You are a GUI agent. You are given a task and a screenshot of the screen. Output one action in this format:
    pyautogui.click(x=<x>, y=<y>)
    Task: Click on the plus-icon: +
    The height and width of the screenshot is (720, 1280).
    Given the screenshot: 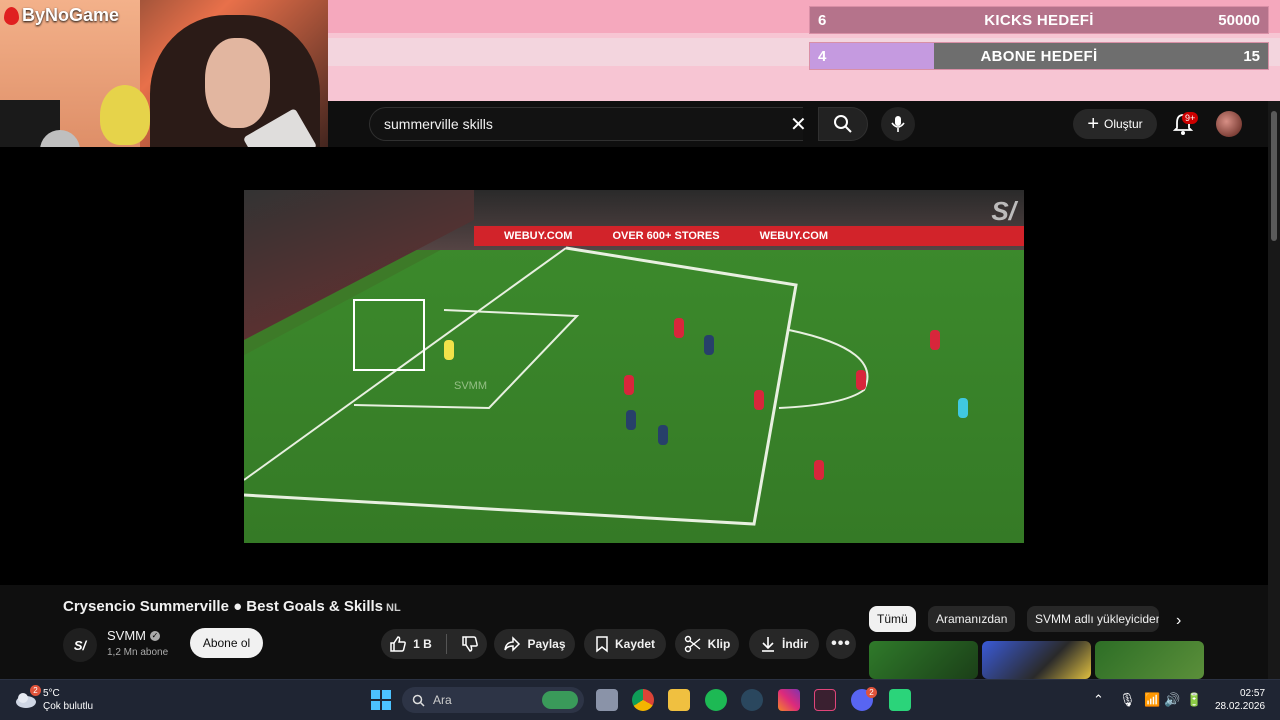 What is the action you would take?
    pyautogui.click(x=1093, y=124)
    